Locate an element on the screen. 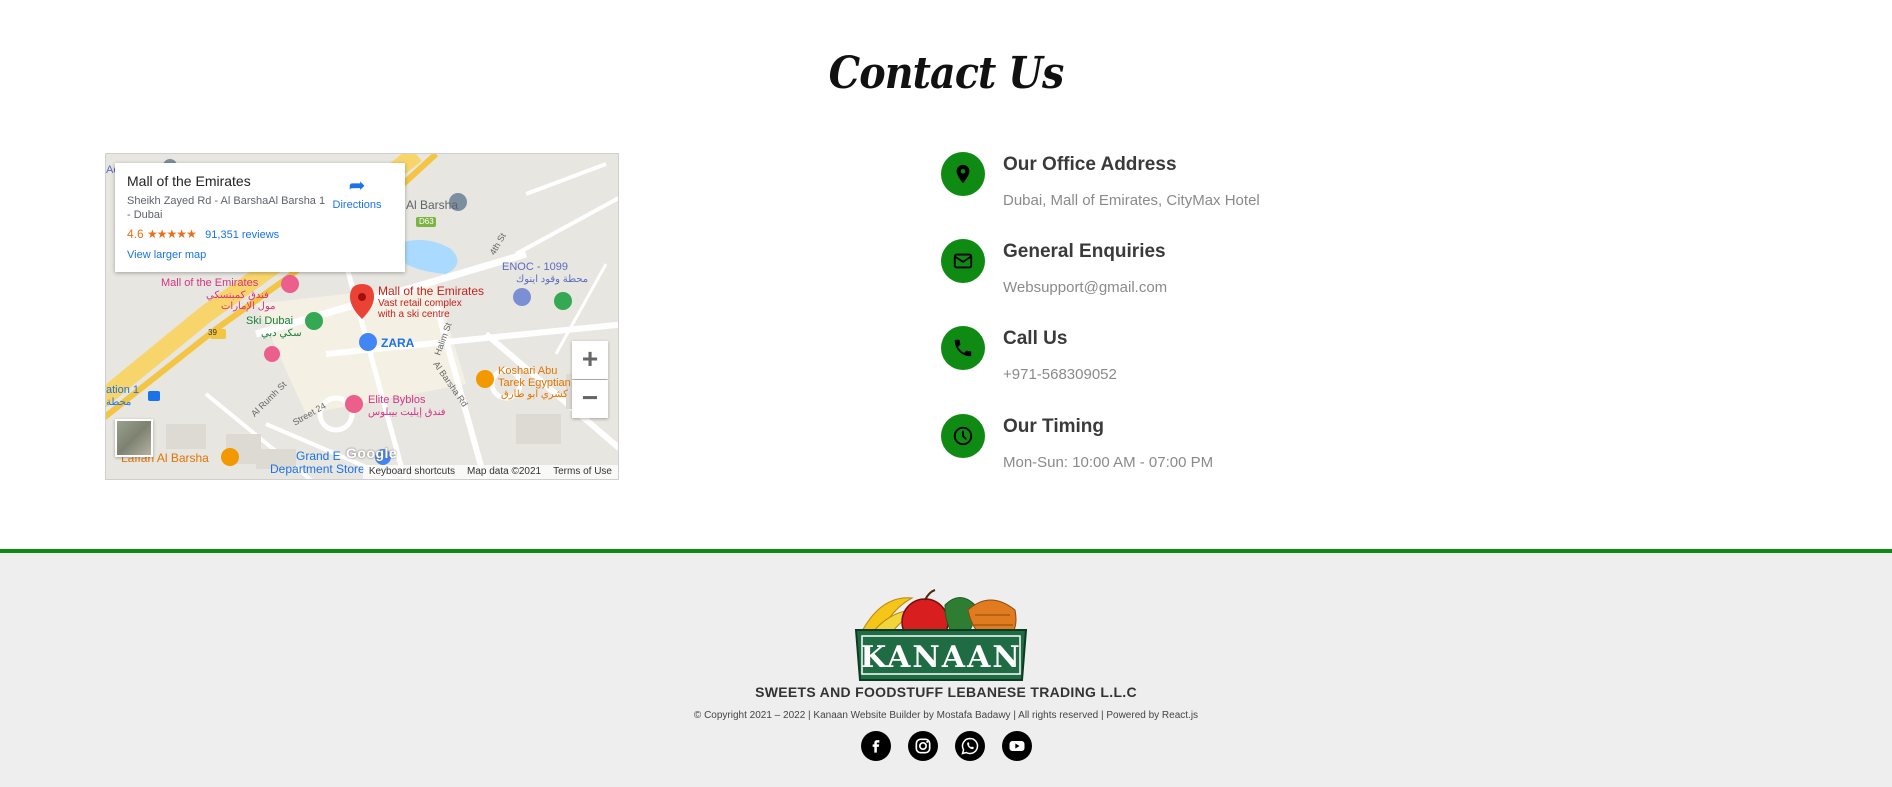  keyboard-shortcuts-link: Keyboard shortcuts is located at coordinates (412, 472).